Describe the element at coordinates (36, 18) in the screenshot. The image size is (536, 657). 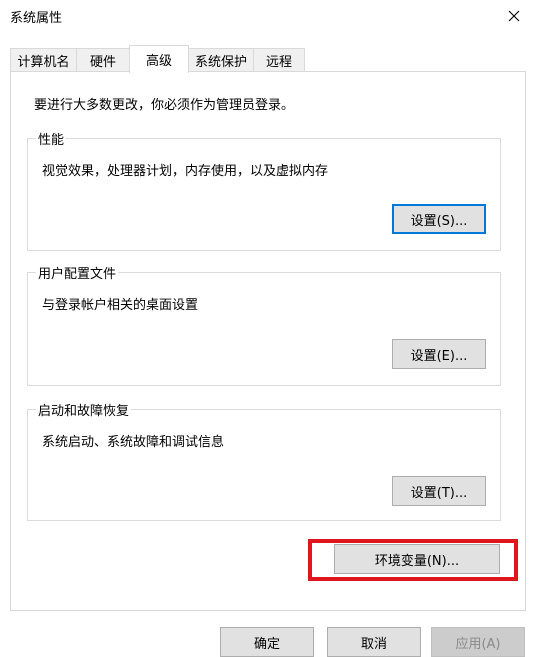
I see `window-title: 系统属性` at that location.